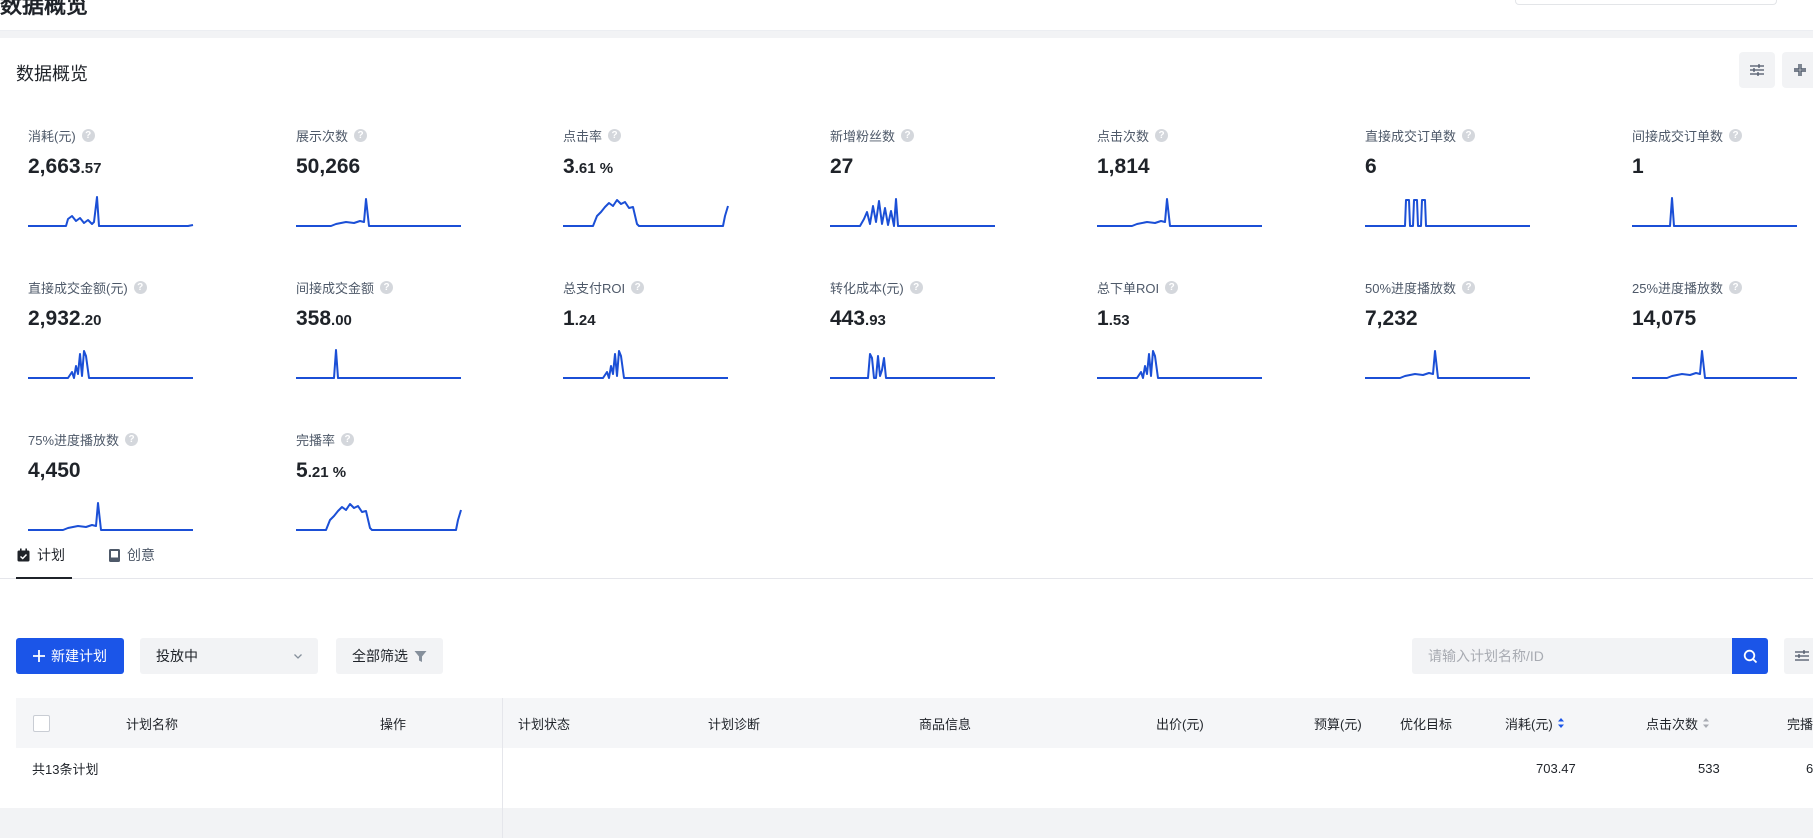  Describe the element at coordinates (592, 135) in the screenshot. I see `metric-label: 点击率?` at that location.